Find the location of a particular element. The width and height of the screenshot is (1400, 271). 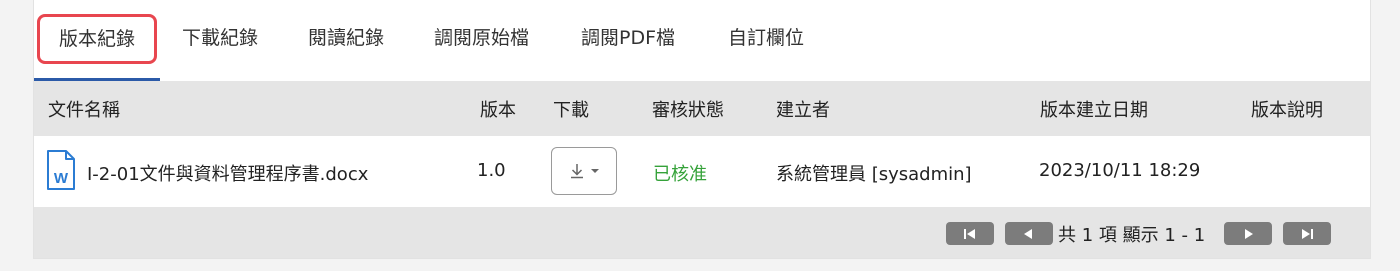

tab-version-history: 版本紀錄 is located at coordinates (97, 39).